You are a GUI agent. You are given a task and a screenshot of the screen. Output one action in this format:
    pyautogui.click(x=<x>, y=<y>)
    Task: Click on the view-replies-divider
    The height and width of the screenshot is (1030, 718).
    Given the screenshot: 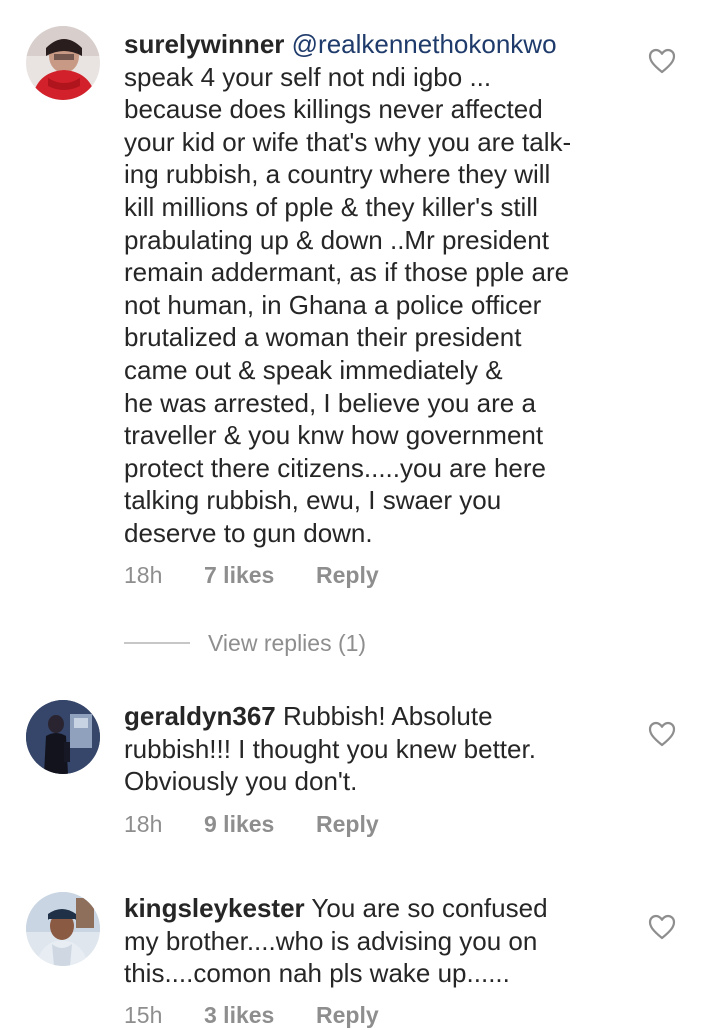 What is the action you would take?
    pyautogui.click(x=157, y=643)
    